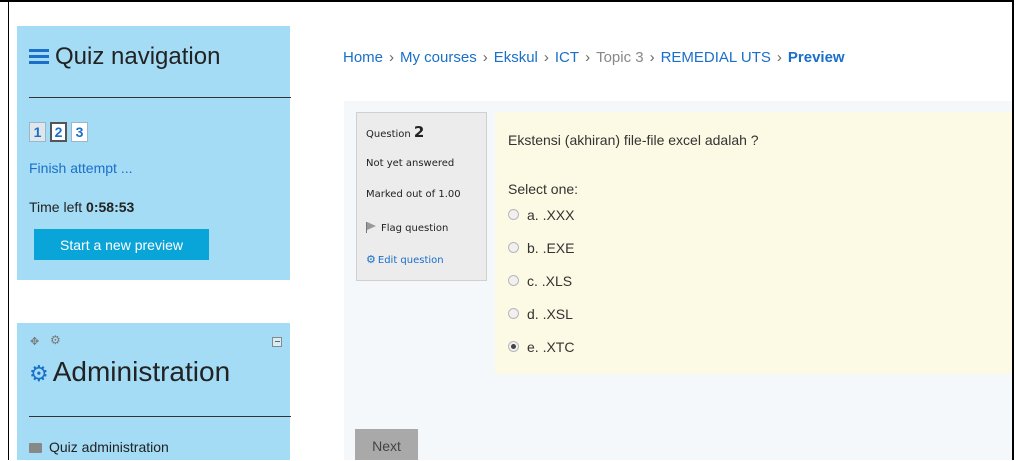 The width and height of the screenshot is (1016, 461). I want to click on answer-option-d: d. .XSL, so click(541, 322).